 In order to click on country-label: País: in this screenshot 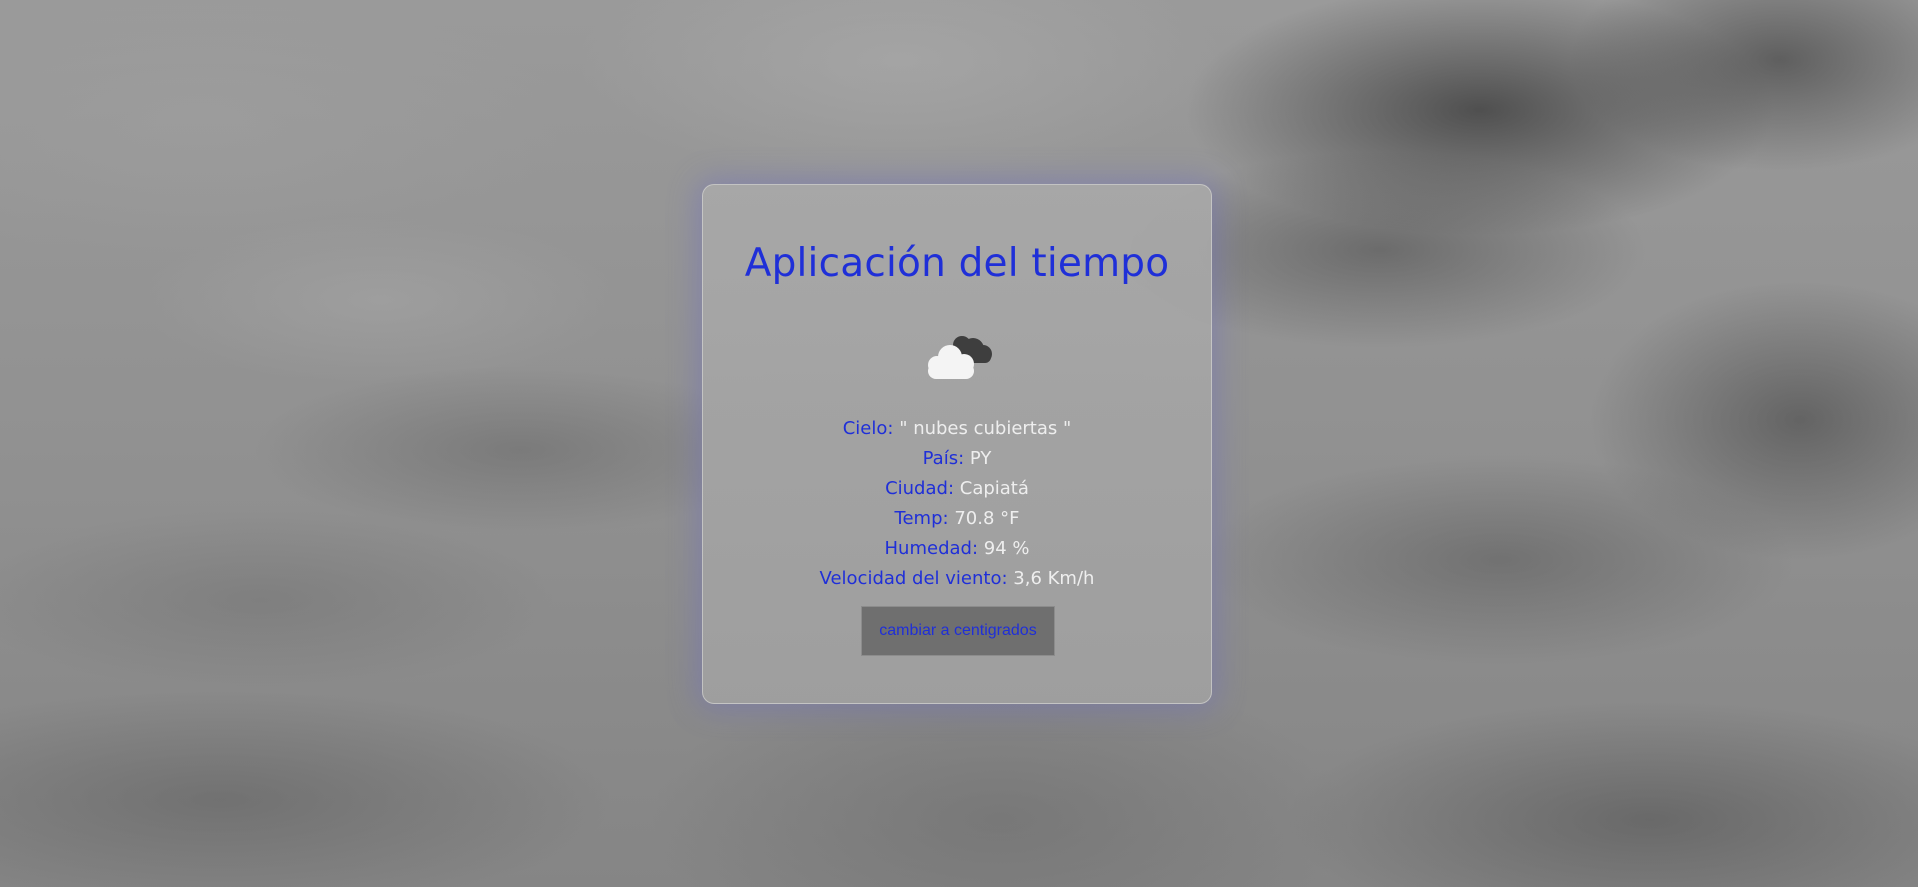, I will do `click(943, 458)`.